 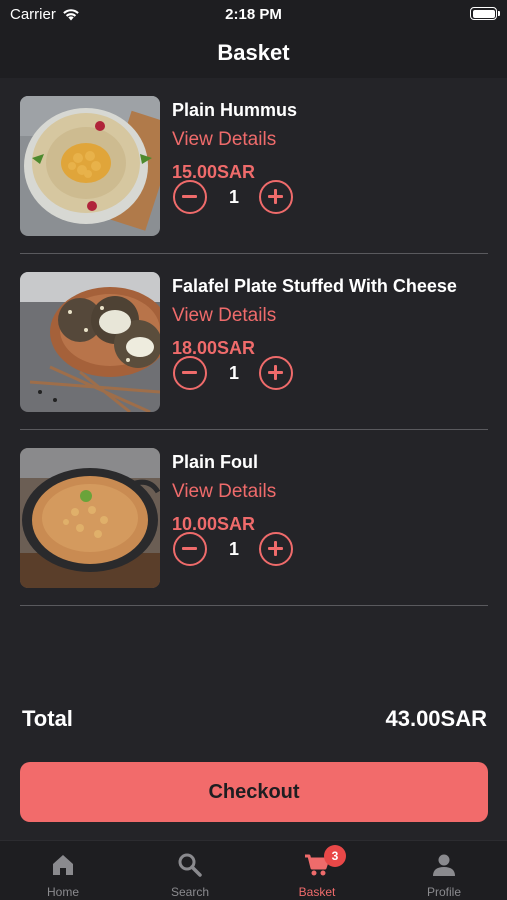 I want to click on search-icon, so click(x=190, y=865).